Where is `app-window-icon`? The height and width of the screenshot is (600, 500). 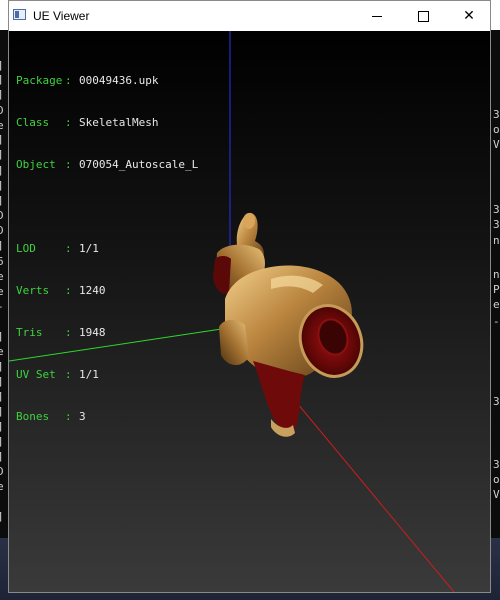 app-window-icon is located at coordinates (19, 14).